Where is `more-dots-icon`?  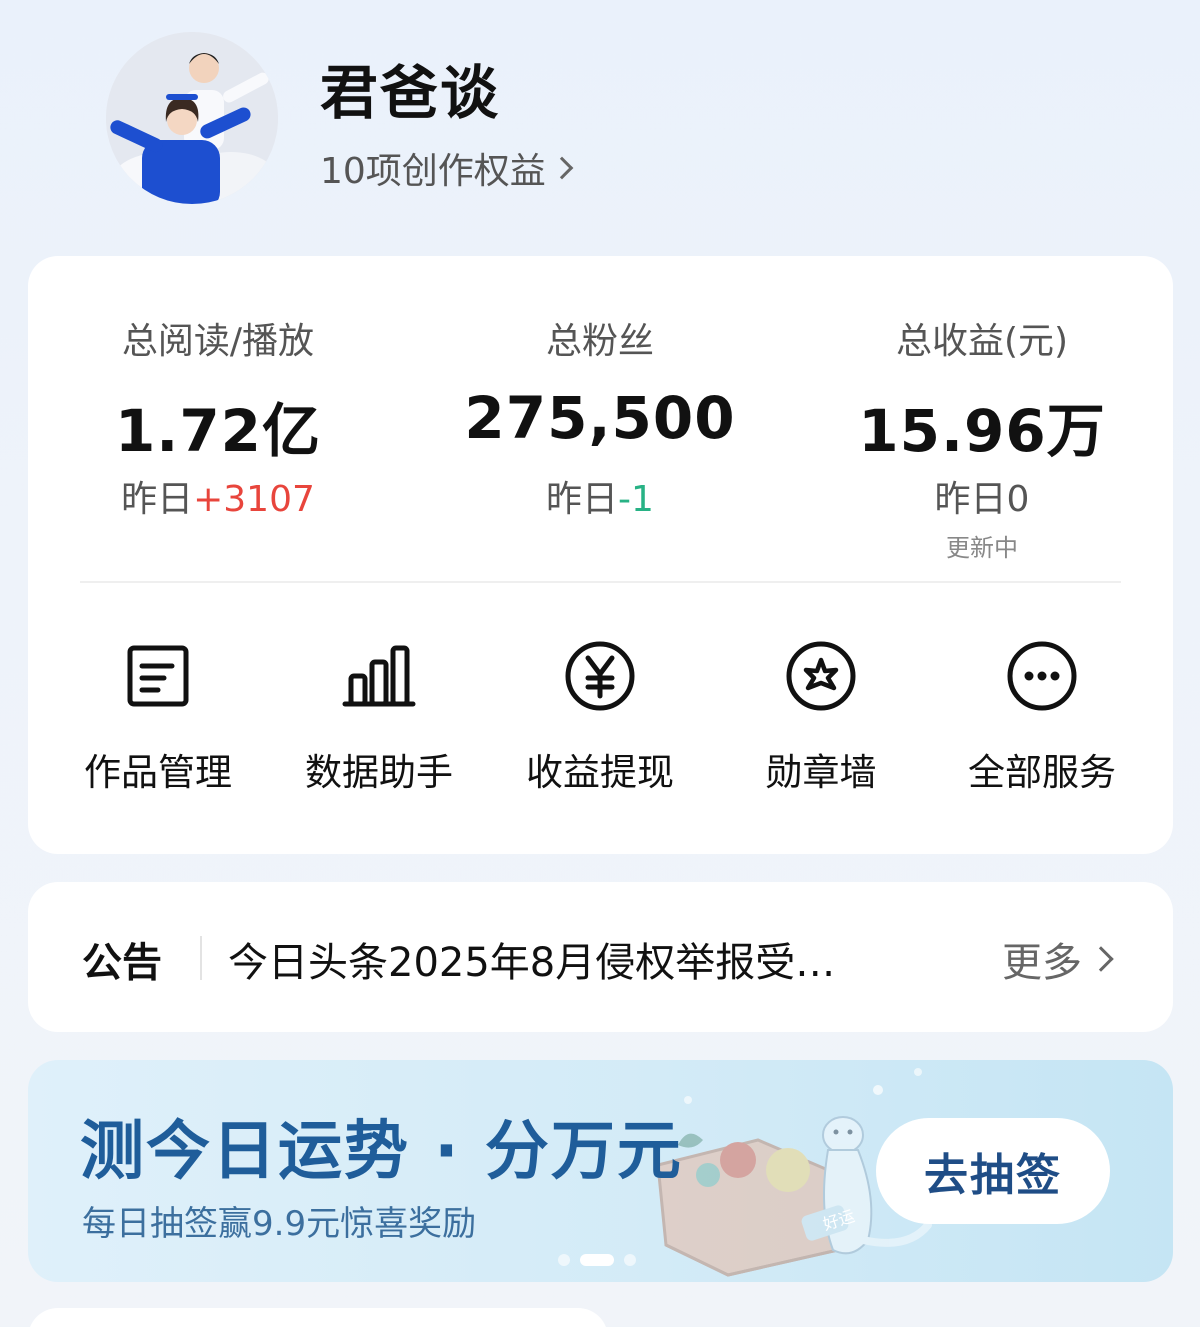
more-dots-icon is located at coordinates (1042, 676).